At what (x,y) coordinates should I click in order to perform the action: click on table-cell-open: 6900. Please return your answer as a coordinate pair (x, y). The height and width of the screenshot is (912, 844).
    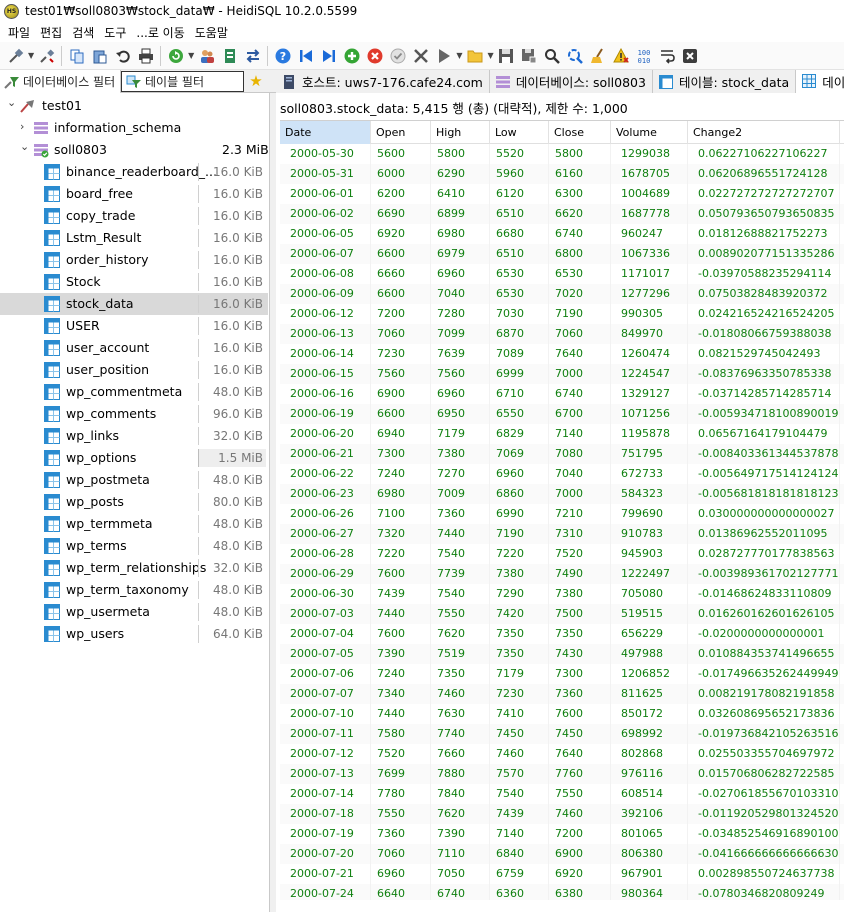
    Looking at the image, I should click on (401, 394).